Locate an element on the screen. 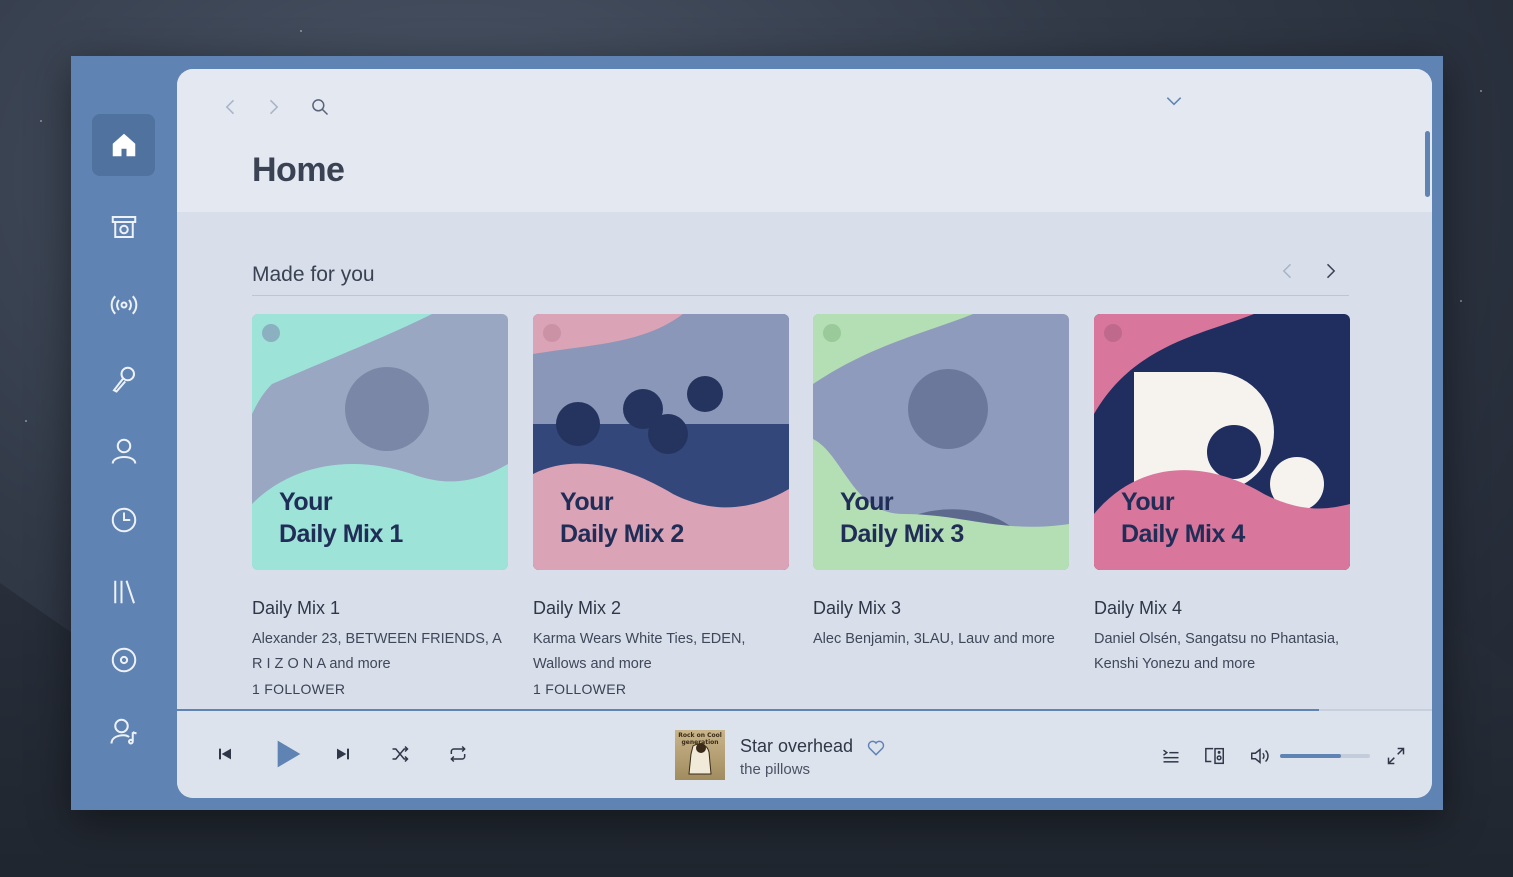  devices-icon is located at coordinates (1214, 756).